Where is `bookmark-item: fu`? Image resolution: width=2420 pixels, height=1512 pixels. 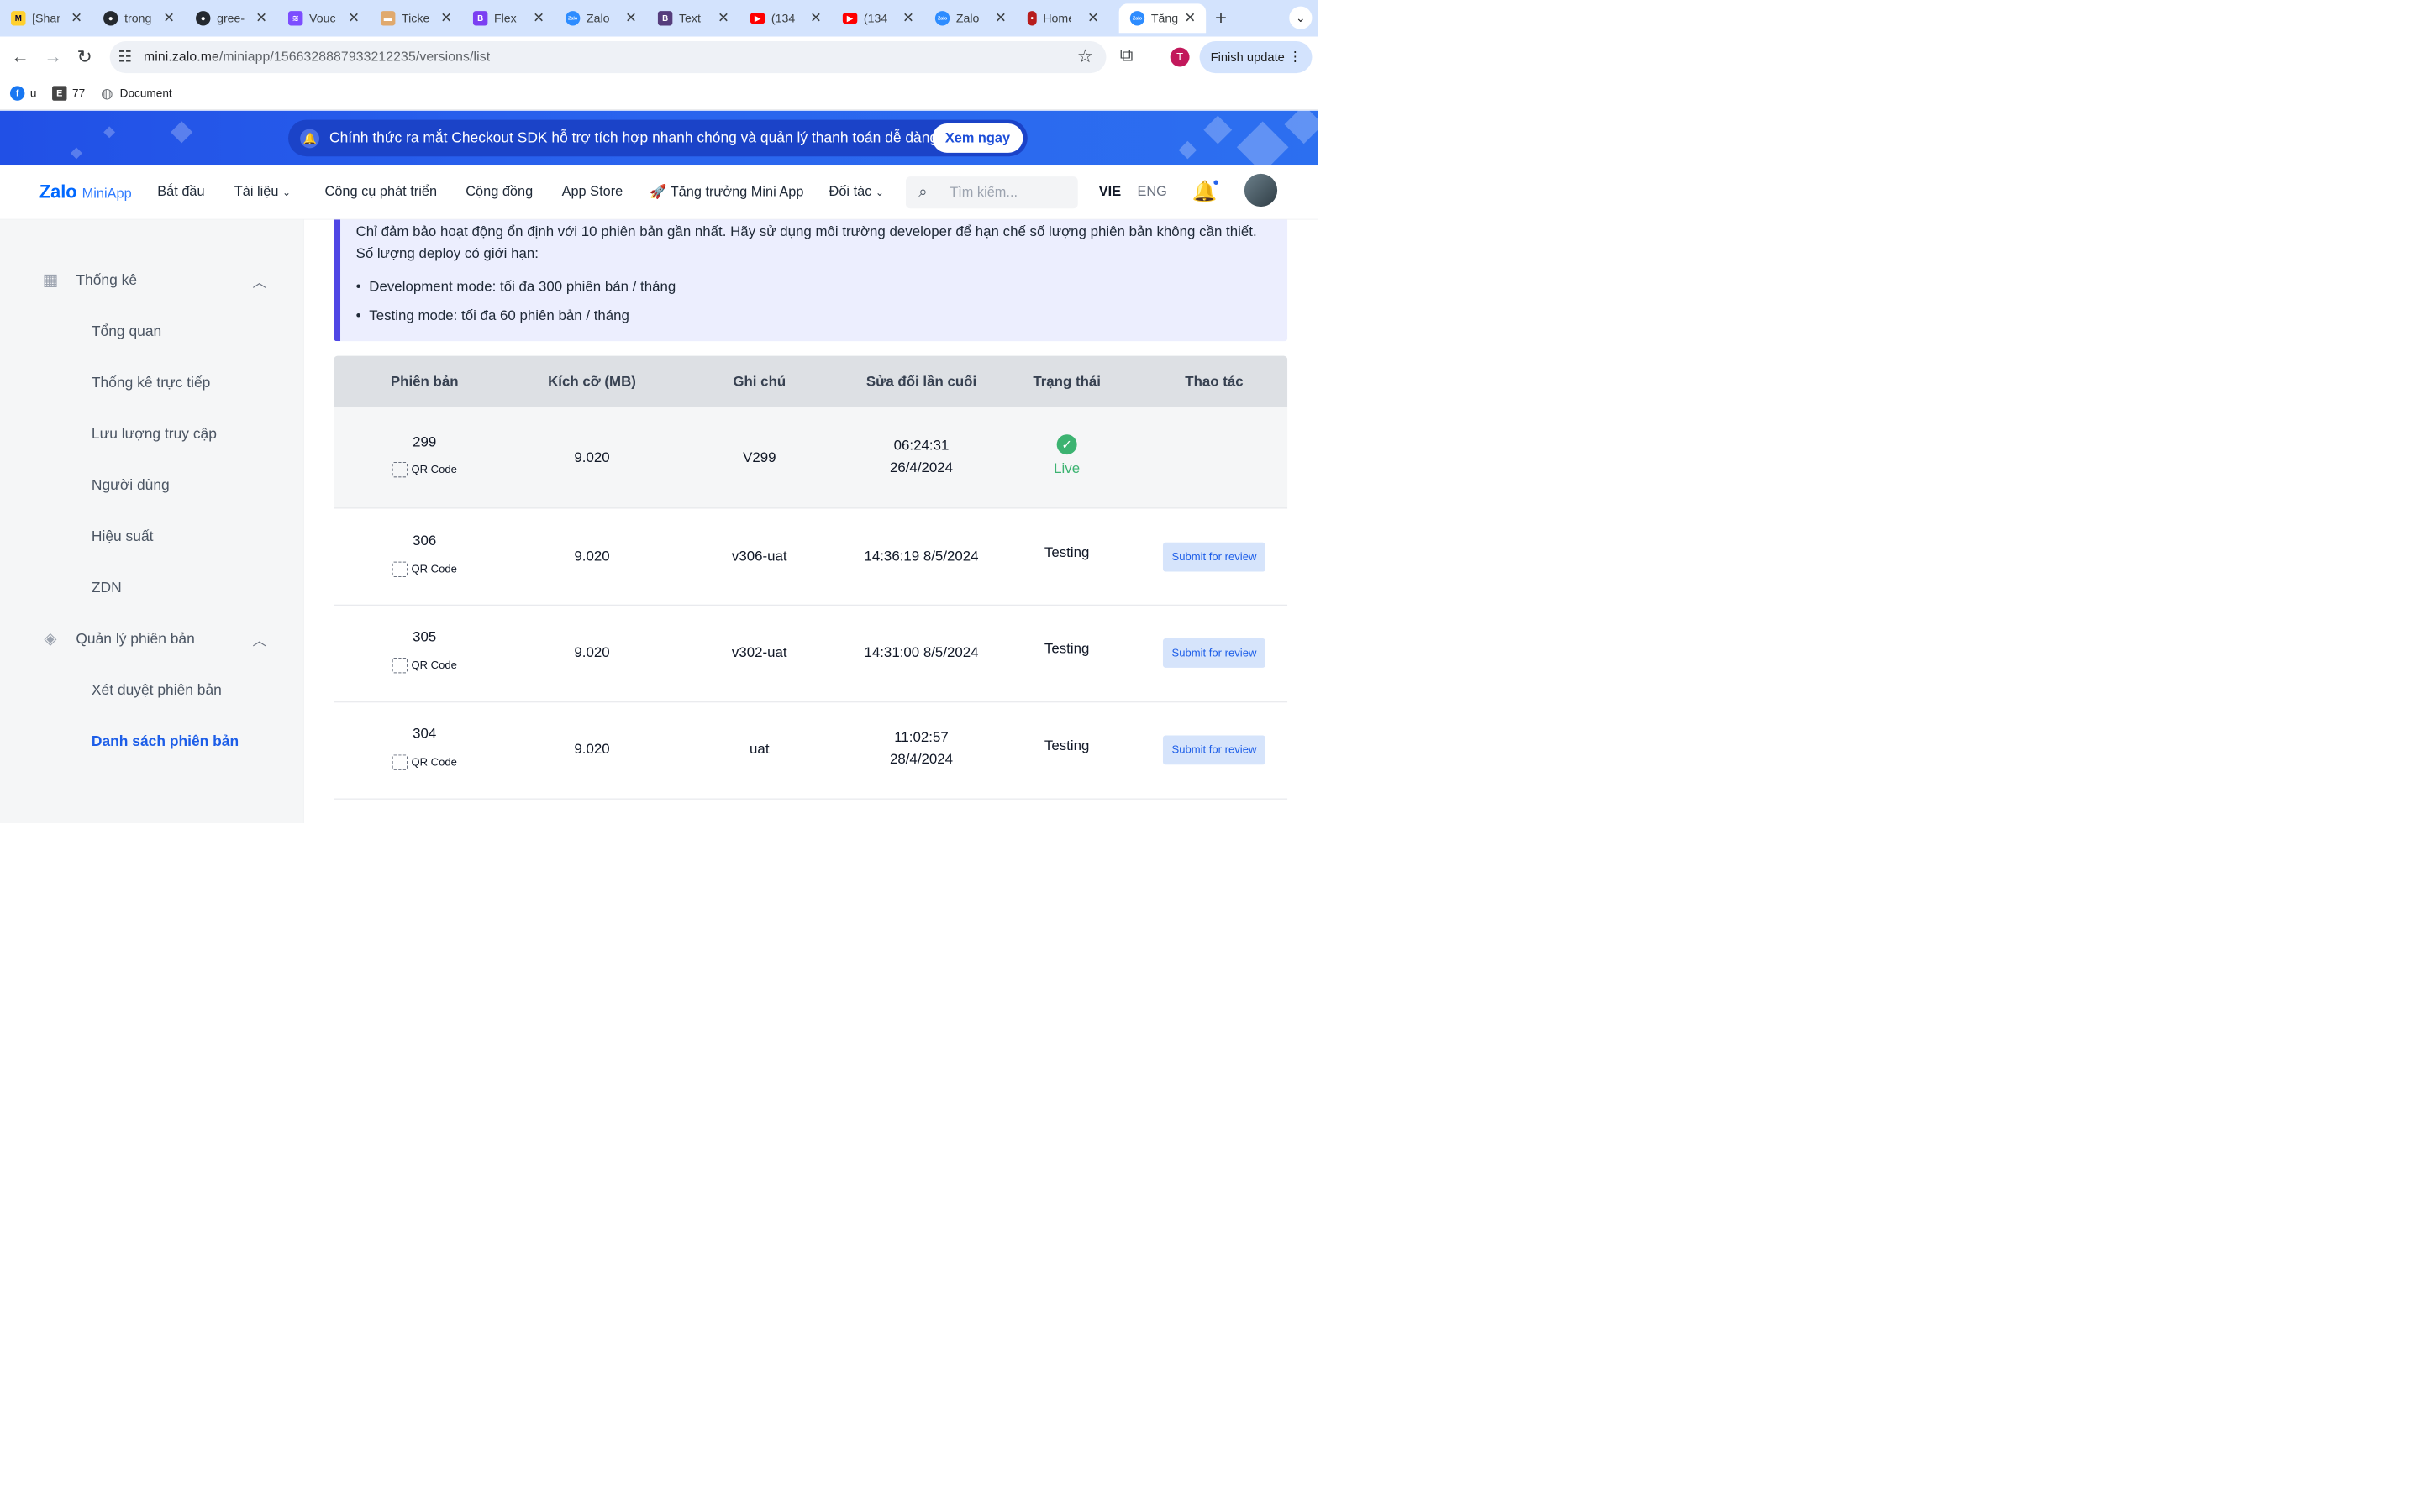 bookmark-item: fu is located at coordinates (23, 93).